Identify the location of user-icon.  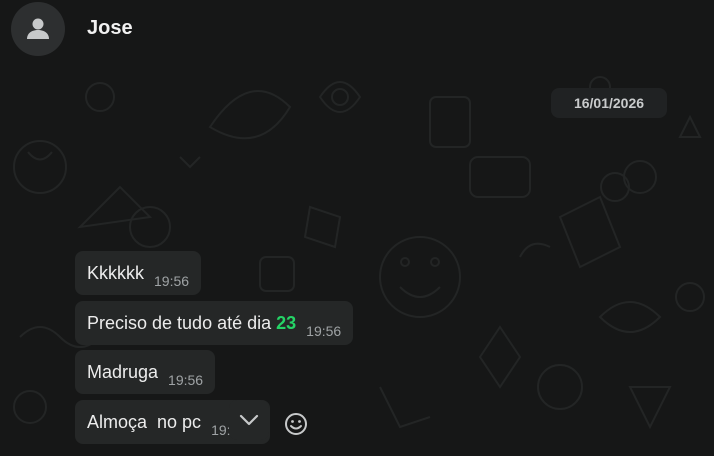
(38, 28).